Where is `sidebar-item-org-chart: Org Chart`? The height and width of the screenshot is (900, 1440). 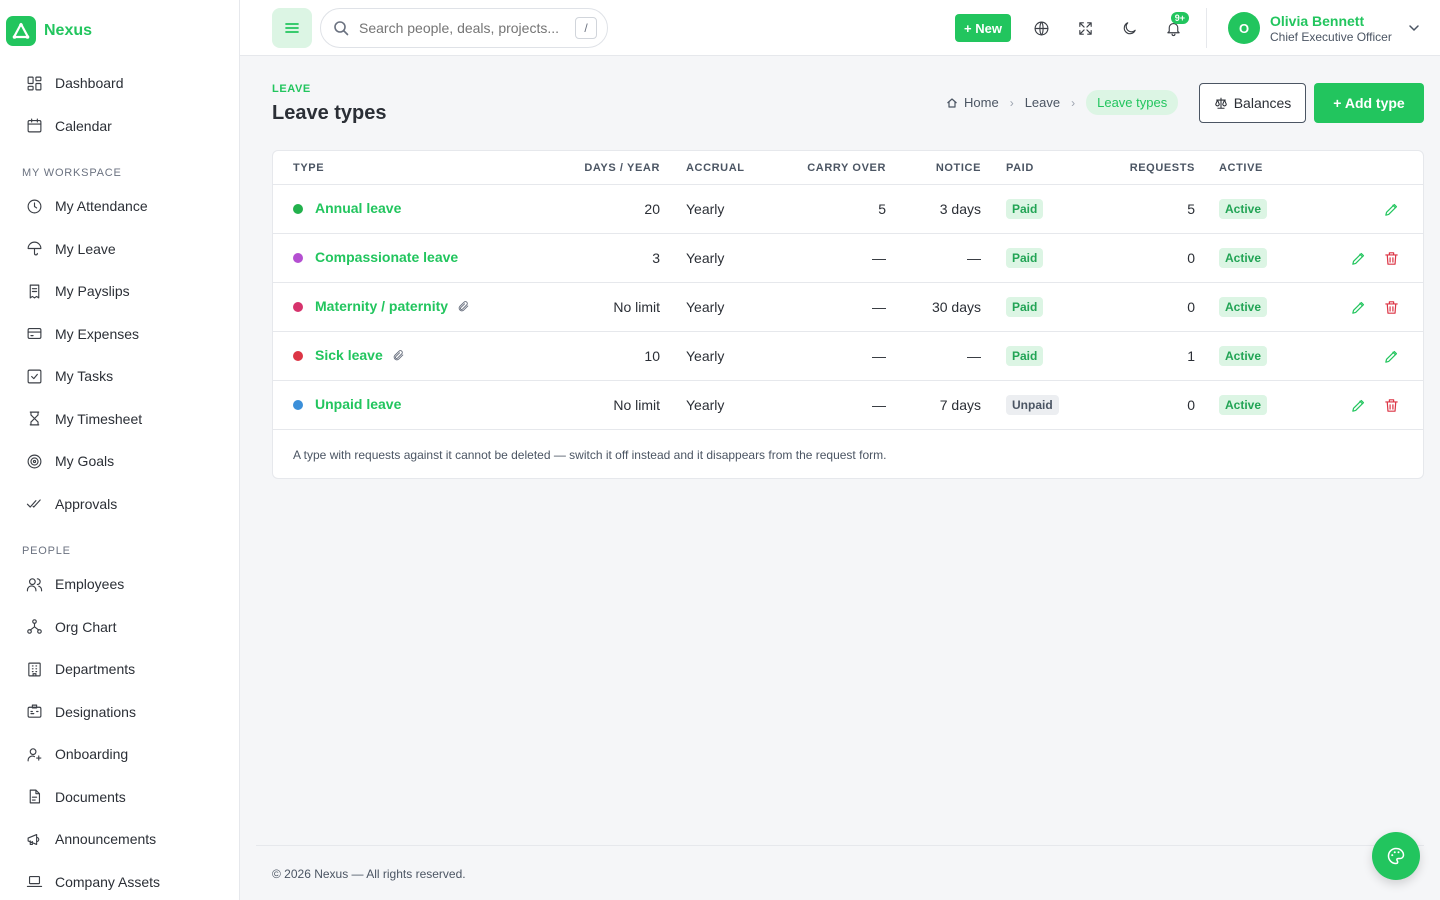 sidebar-item-org-chart: Org Chart is located at coordinates (119, 627).